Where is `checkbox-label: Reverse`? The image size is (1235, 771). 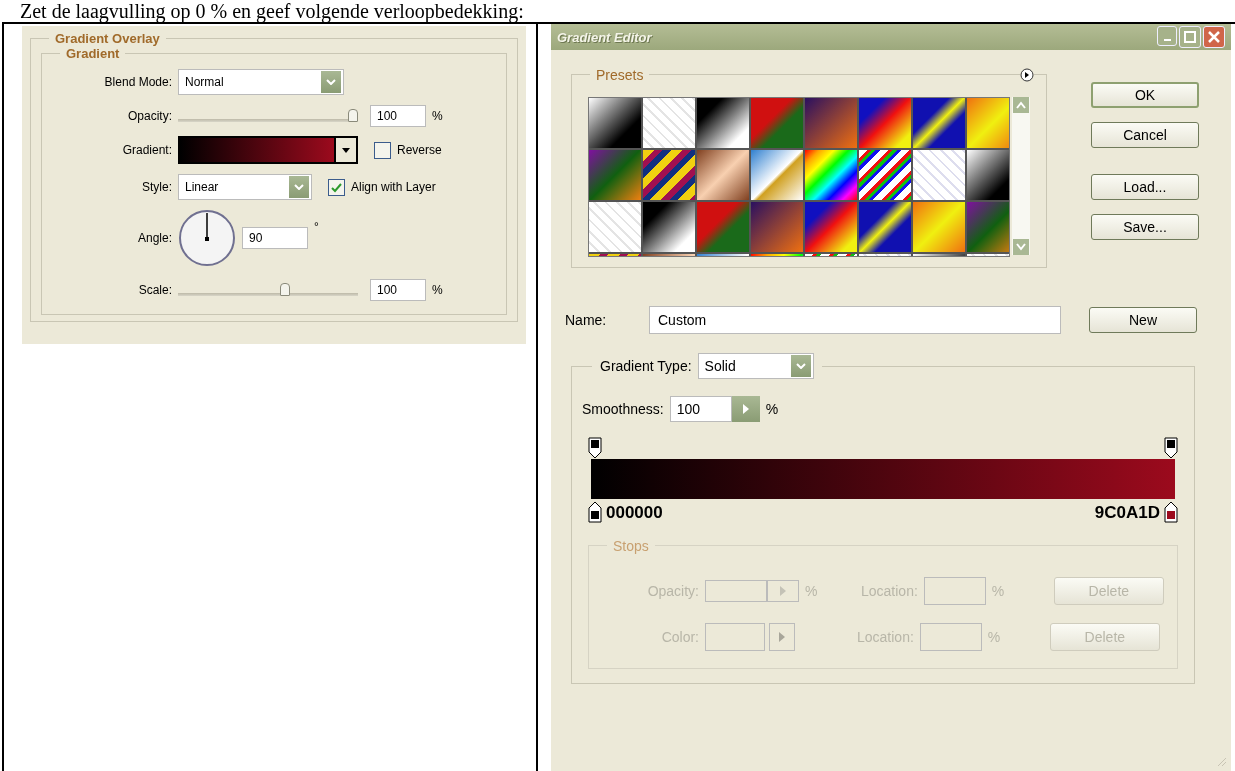 checkbox-label: Reverse is located at coordinates (419, 150).